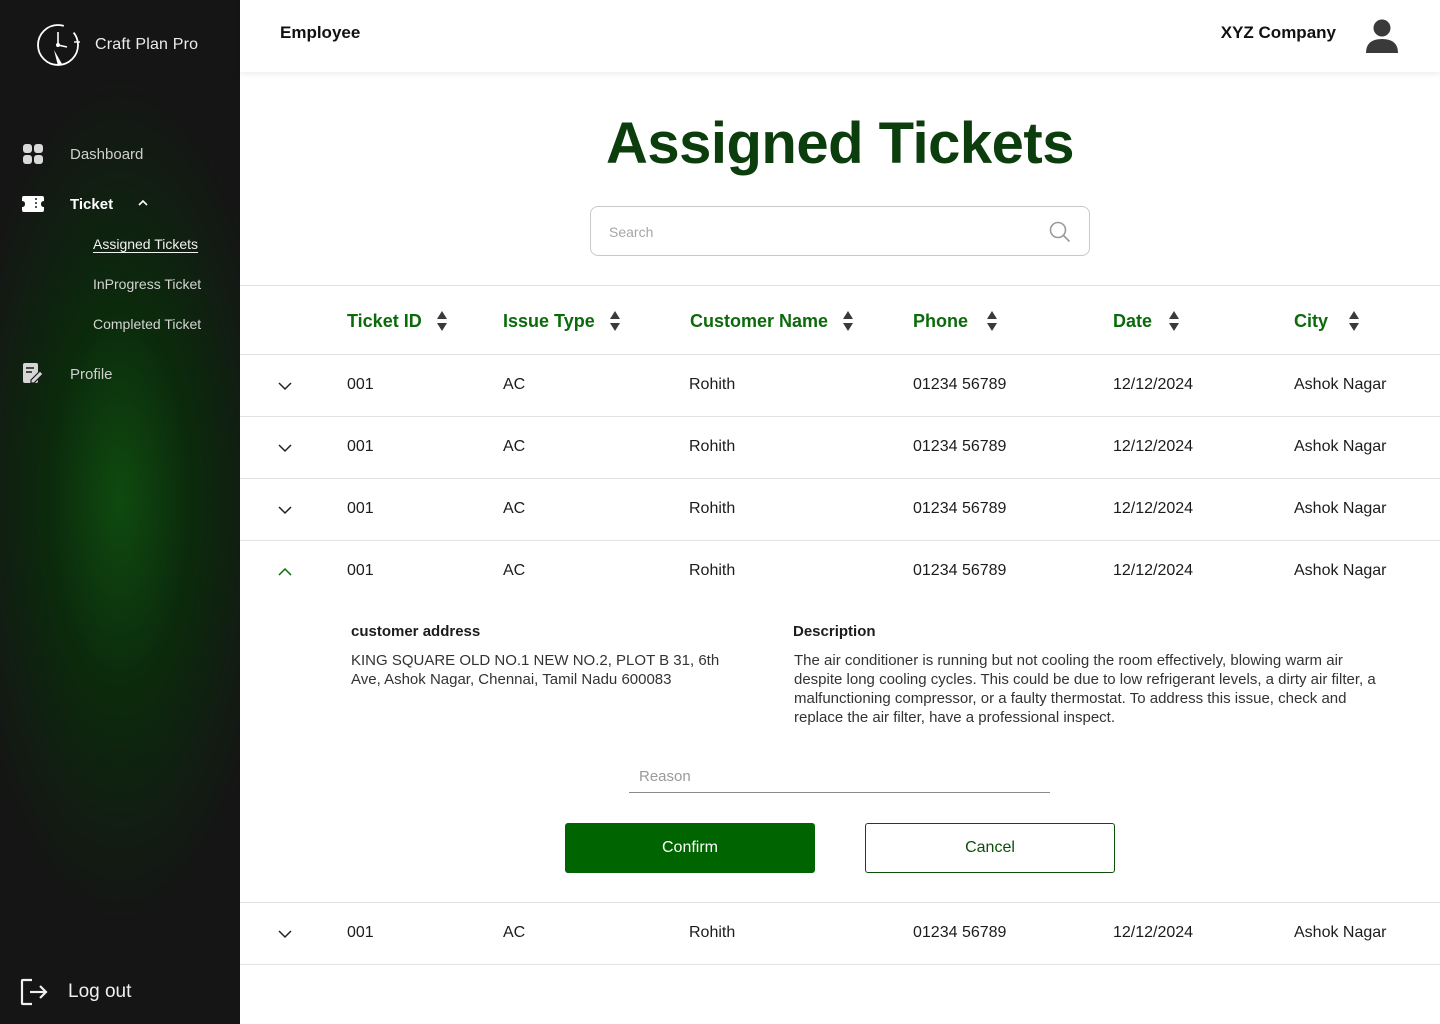  Describe the element at coordinates (147, 324) in the screenshot. I see `sidebar-subitem-completed-ticket: Completed Ticket` at that location.